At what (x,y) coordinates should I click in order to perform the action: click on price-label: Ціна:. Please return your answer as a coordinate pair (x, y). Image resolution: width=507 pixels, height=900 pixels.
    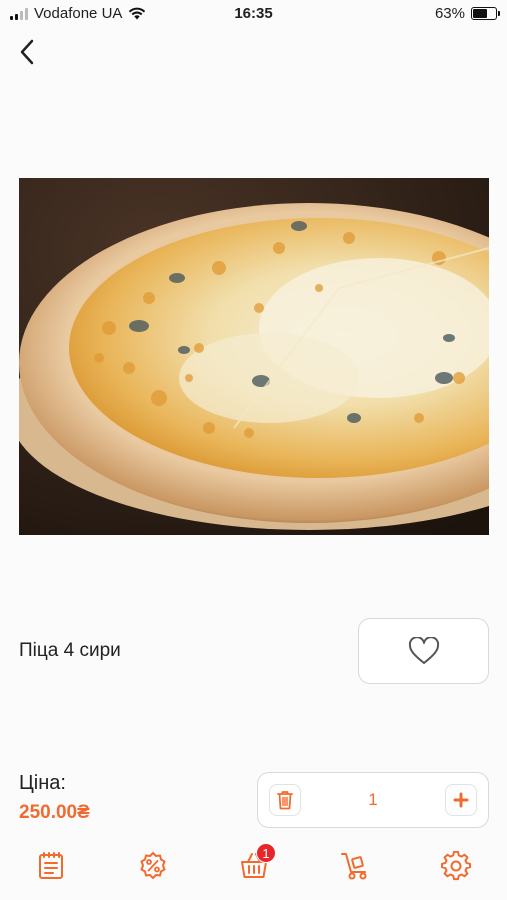
    Looking at the image, I should click on (42, 783).